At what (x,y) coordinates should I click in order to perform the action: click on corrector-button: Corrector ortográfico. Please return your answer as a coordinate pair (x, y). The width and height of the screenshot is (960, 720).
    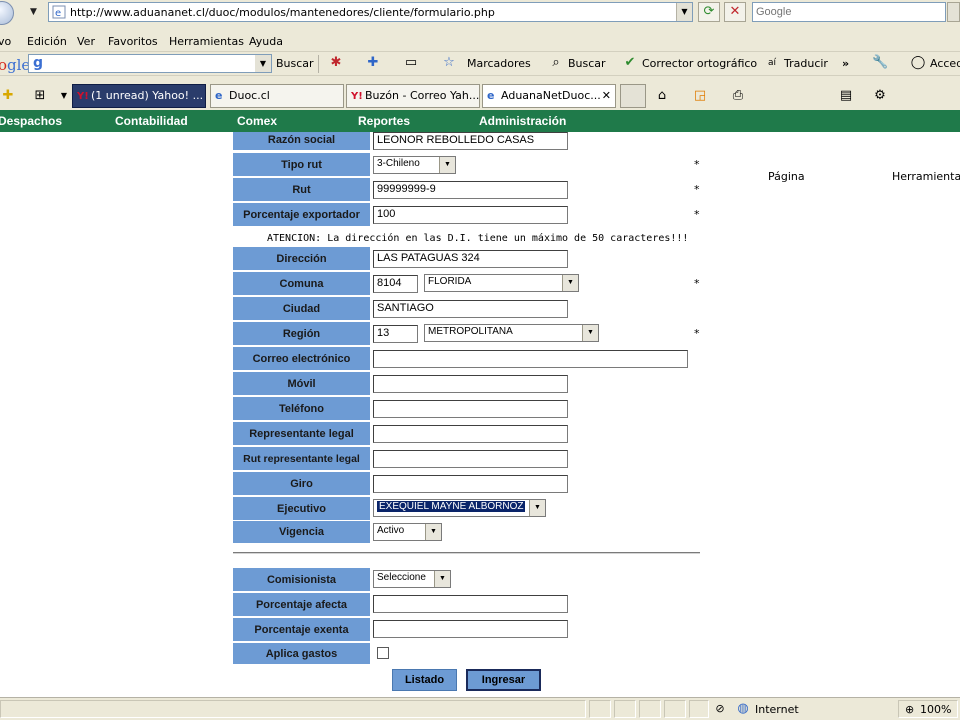
    Looking at the image, I should click on (699, 63).